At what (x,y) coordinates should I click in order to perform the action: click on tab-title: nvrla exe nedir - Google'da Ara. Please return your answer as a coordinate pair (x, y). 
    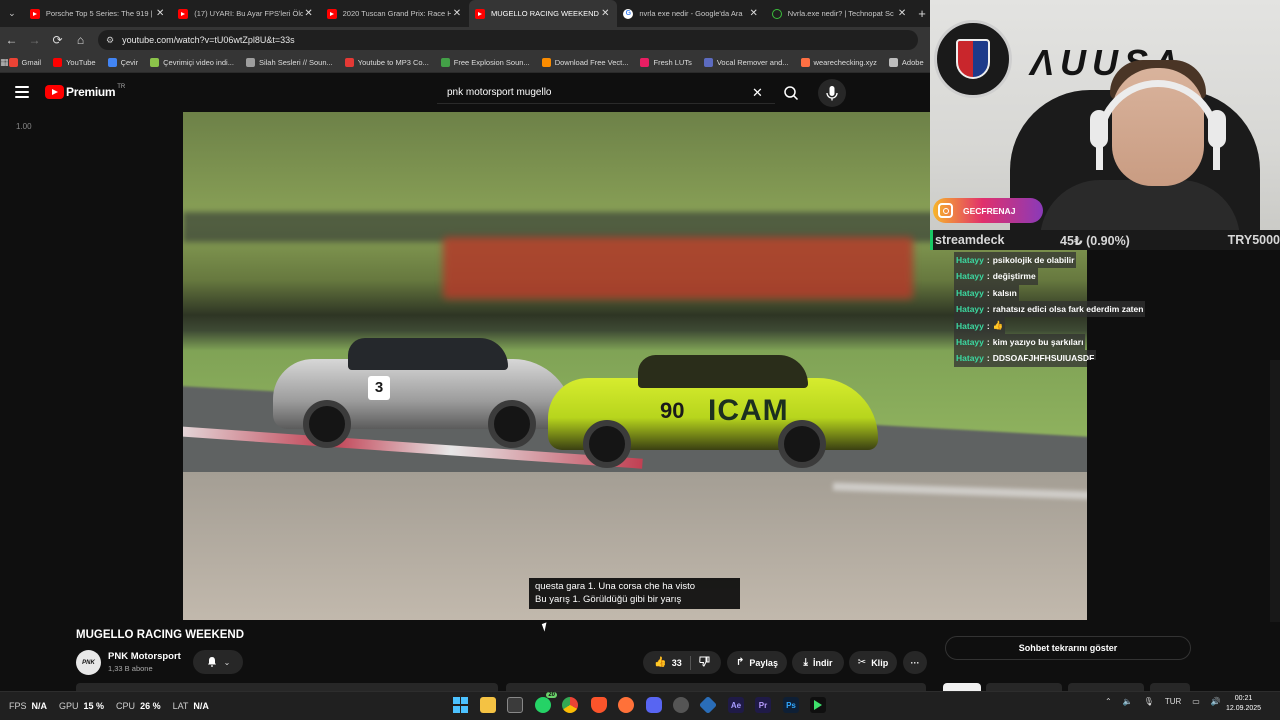
    Looking at the image, I should click on (691, 13).